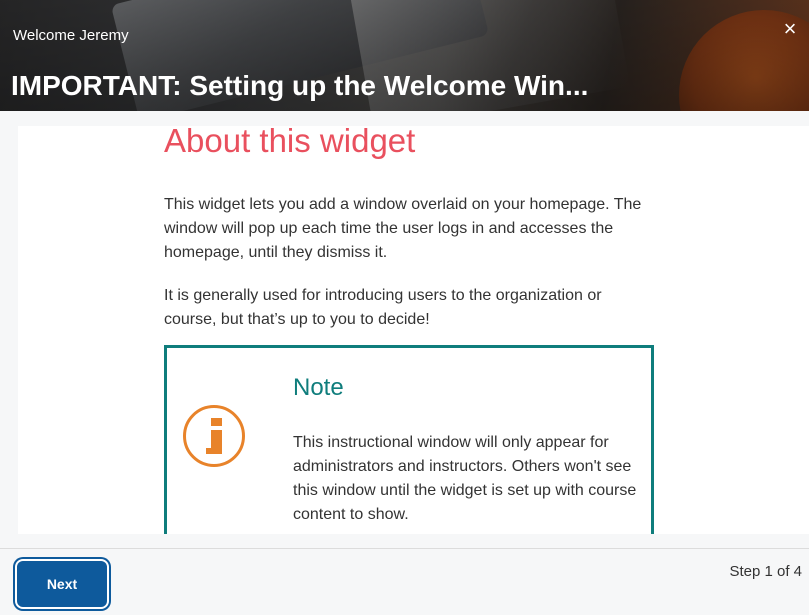  I want to click on welcome-text: Welcome Jeremy, so click(71, 35).